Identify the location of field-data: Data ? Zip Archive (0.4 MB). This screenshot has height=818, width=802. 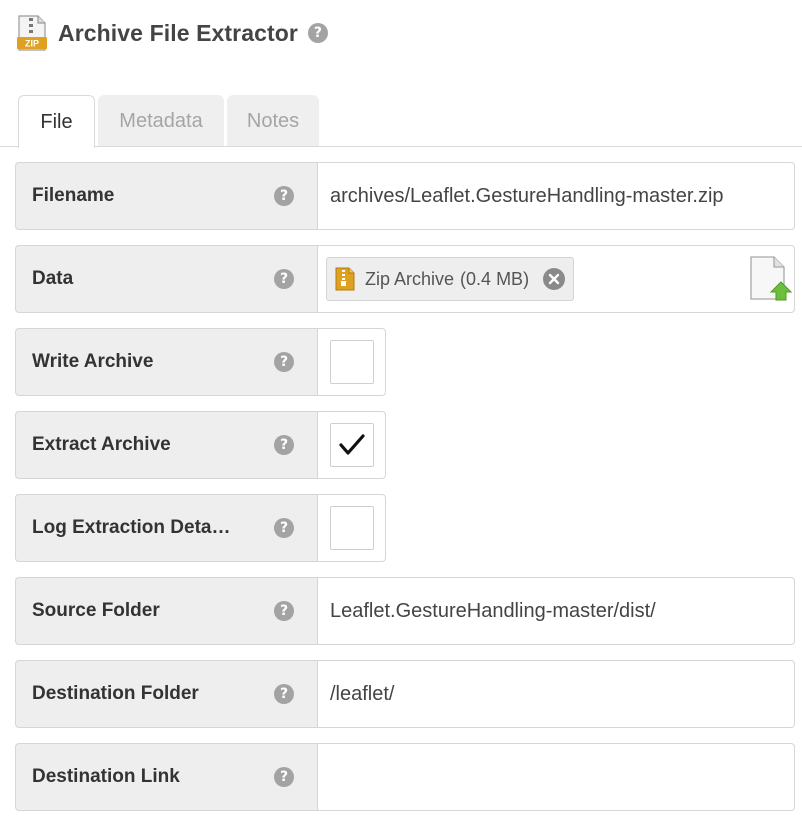
(405, 279).